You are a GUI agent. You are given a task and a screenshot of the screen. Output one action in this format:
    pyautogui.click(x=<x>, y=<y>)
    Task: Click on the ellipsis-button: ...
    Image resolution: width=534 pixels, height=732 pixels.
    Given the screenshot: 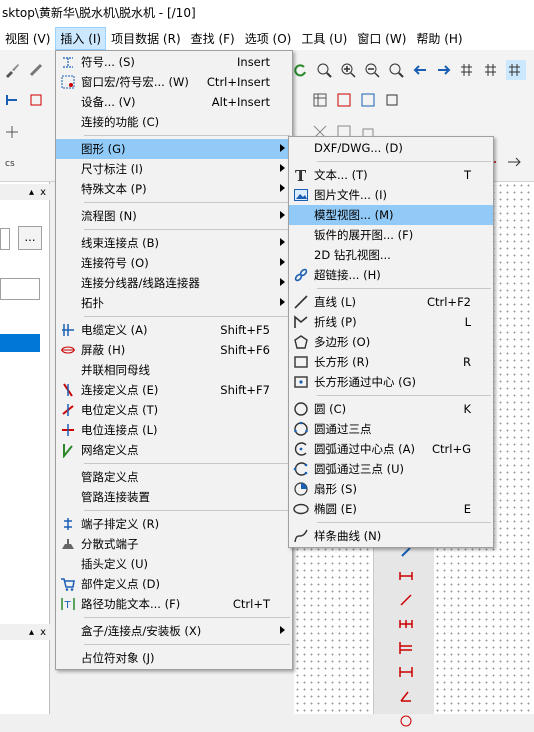 What is the action you would take?
    pyautogui.click(x=30, y=238)
    